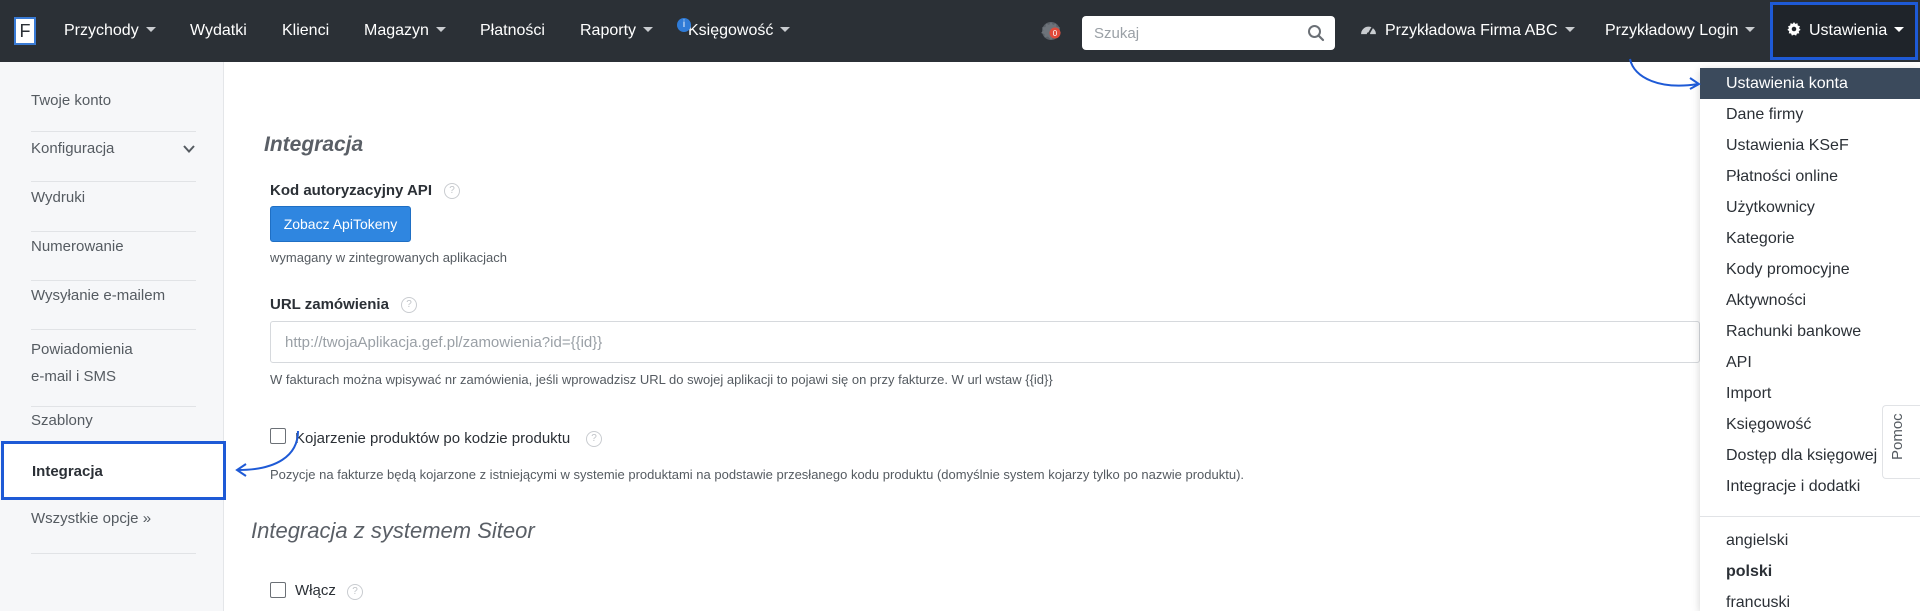 The image size is (1920, 611). I want to click on menu-item-lang-polski: polski, so click(1810, 571).